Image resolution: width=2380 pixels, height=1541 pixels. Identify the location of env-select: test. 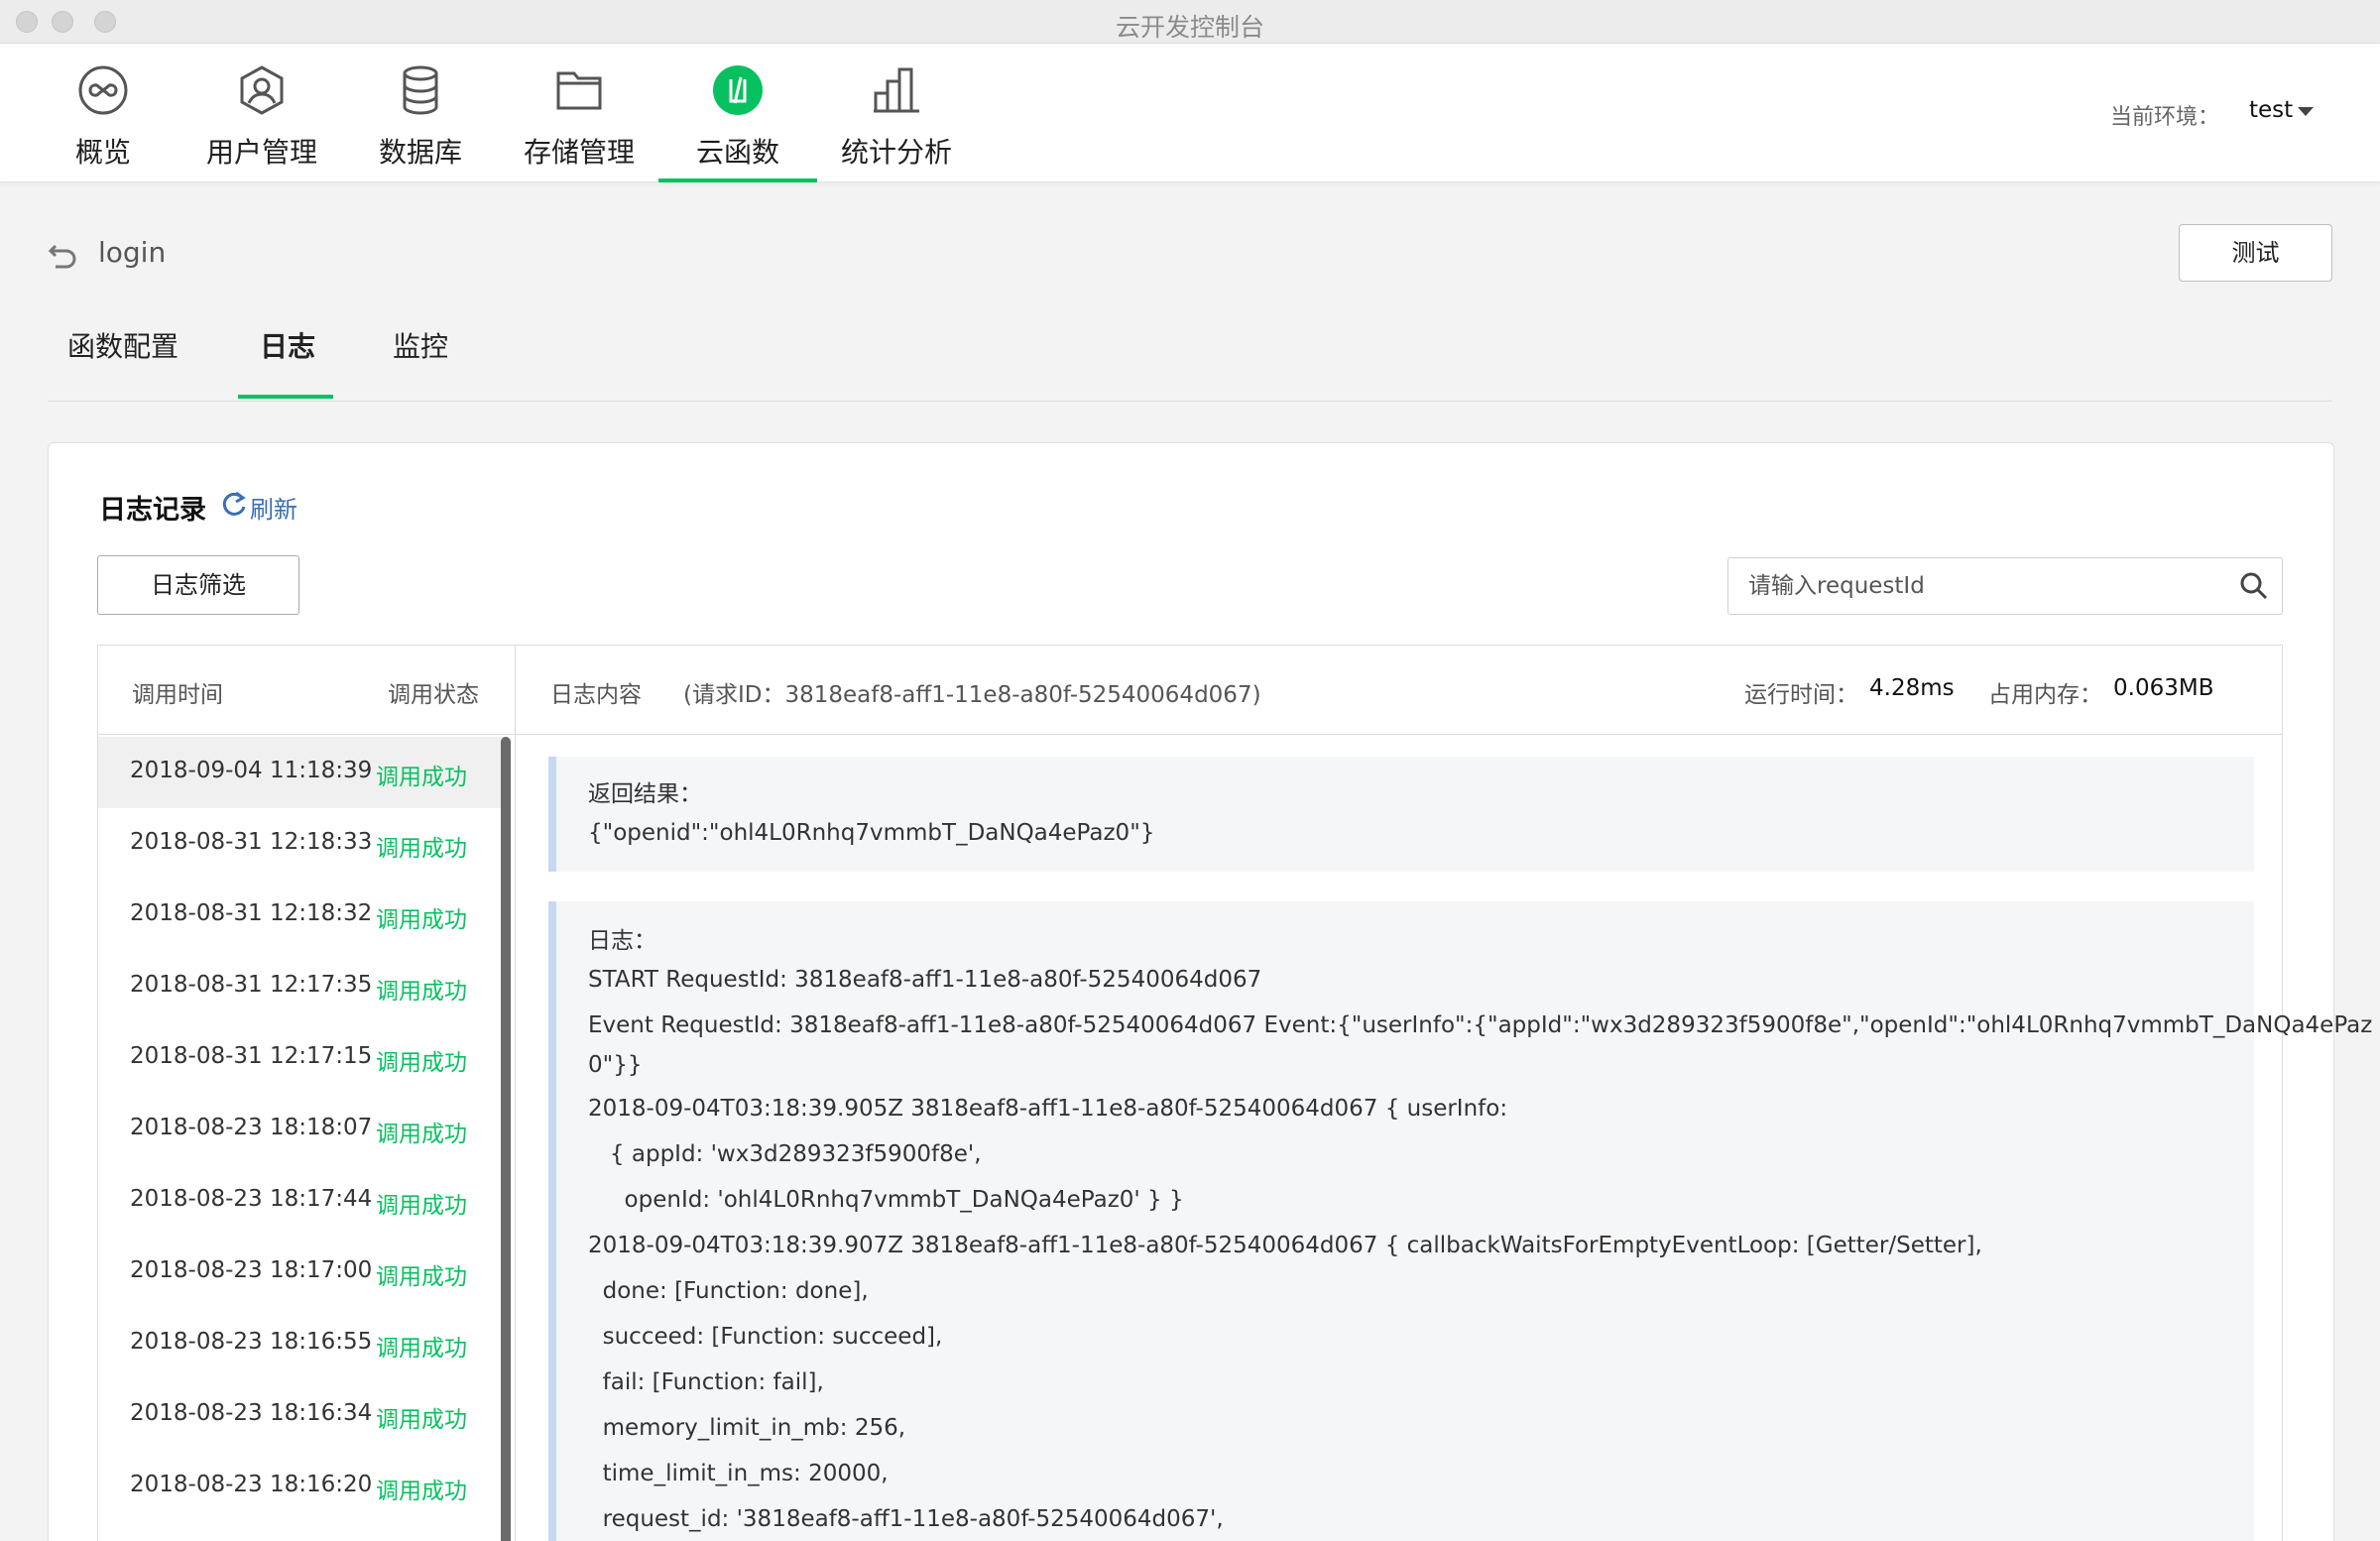
(2271, 110).